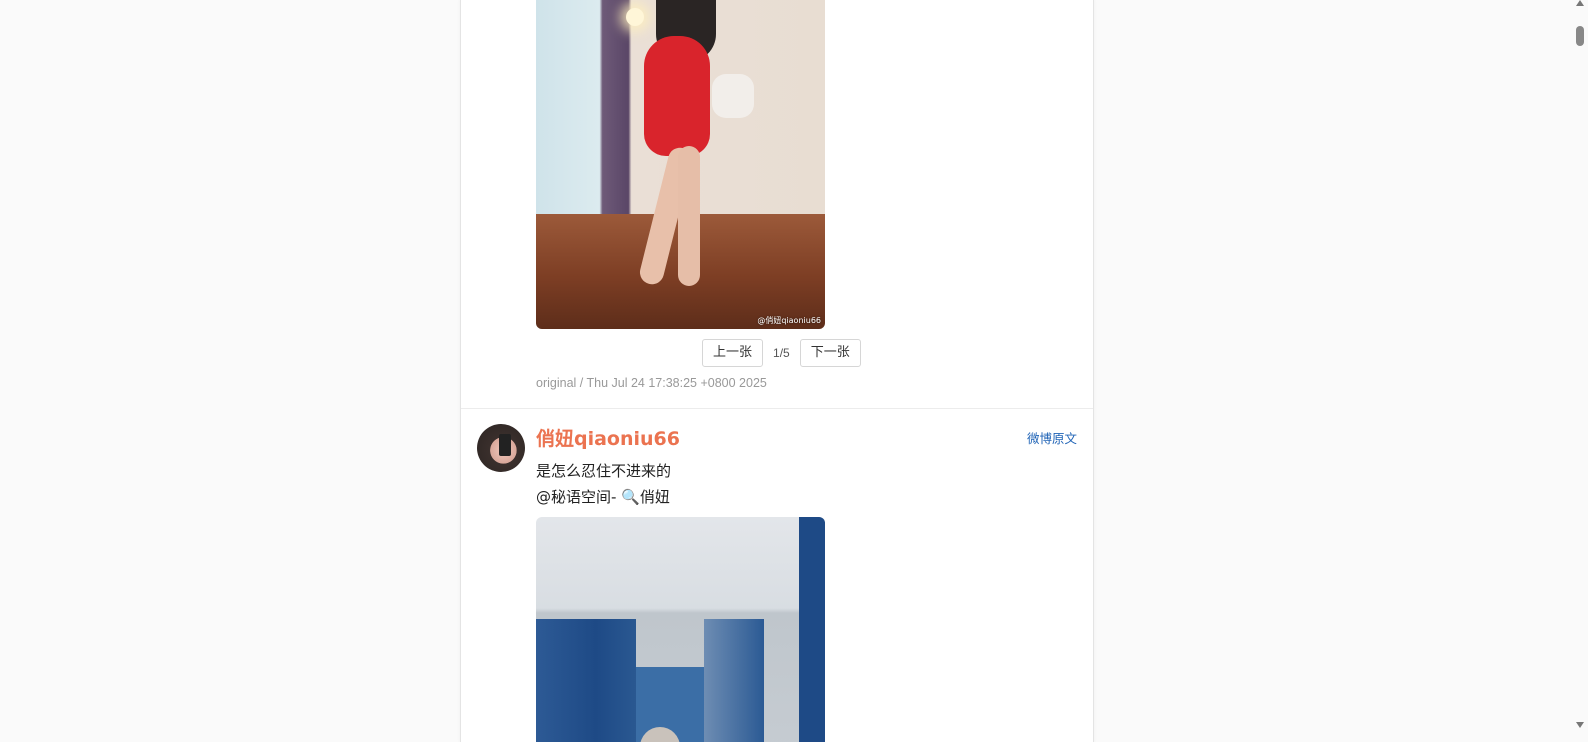 The image size is (1588, 742). I want to click on username-link: 俏妞qiaoniu66, so click(608, 437).